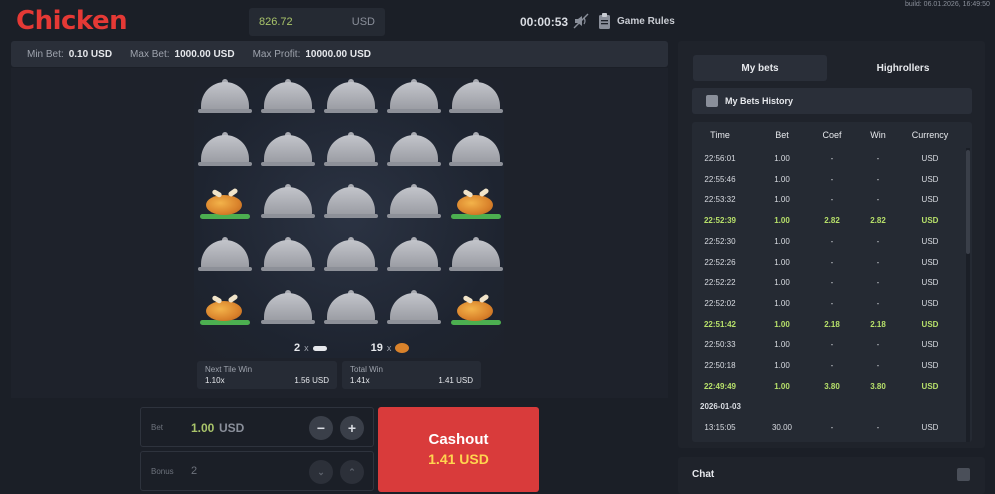 The height and width of the screenshot is (494, 995). Describe the element at coordinates (458, 449) in the screenshot. I see `cashout-button: Cashout 1.41 USD` at that location.